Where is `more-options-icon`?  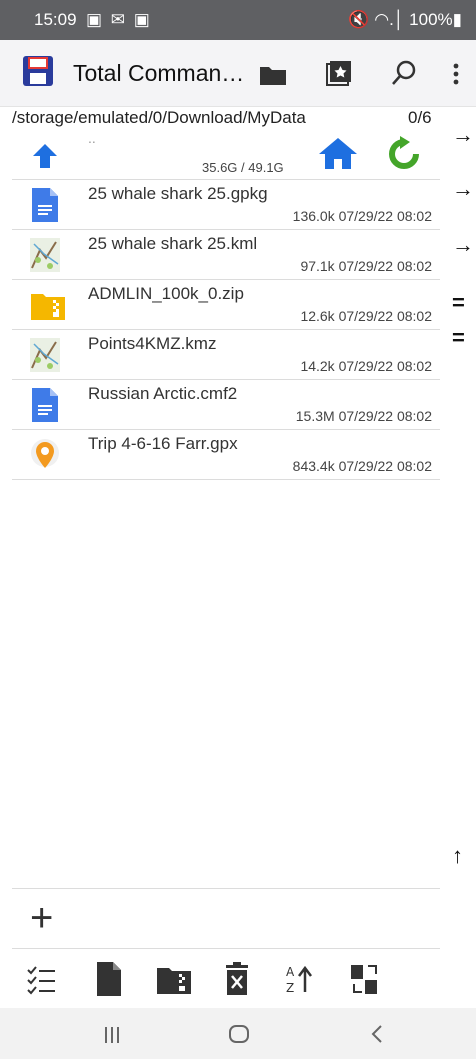
more-options-icon is located at coordinates (456, 74).